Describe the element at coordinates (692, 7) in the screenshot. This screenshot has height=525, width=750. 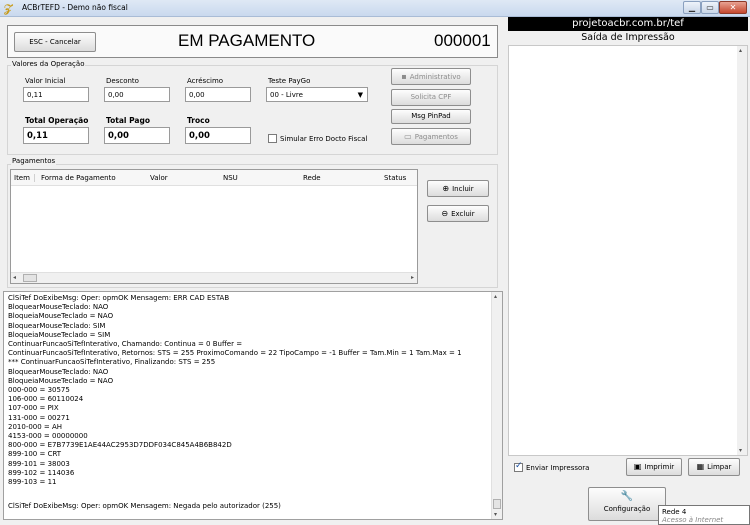
I see `minimize-button: ▁` at that location.